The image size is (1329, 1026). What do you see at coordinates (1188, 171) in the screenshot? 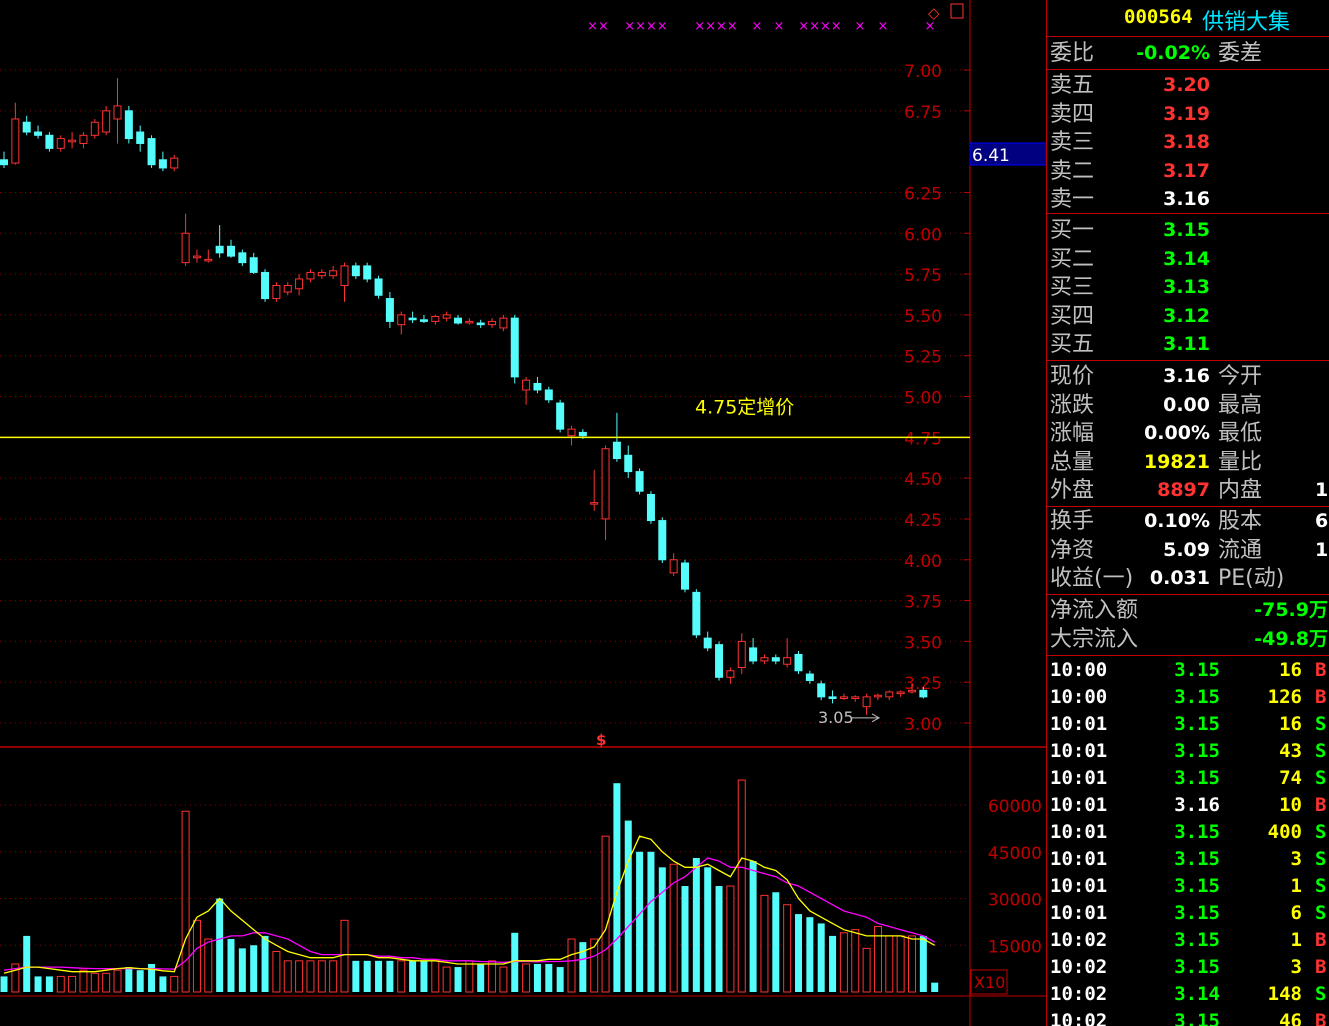
I see `ask-row: 卖二 3.17` at bounding box center [1188, 171].